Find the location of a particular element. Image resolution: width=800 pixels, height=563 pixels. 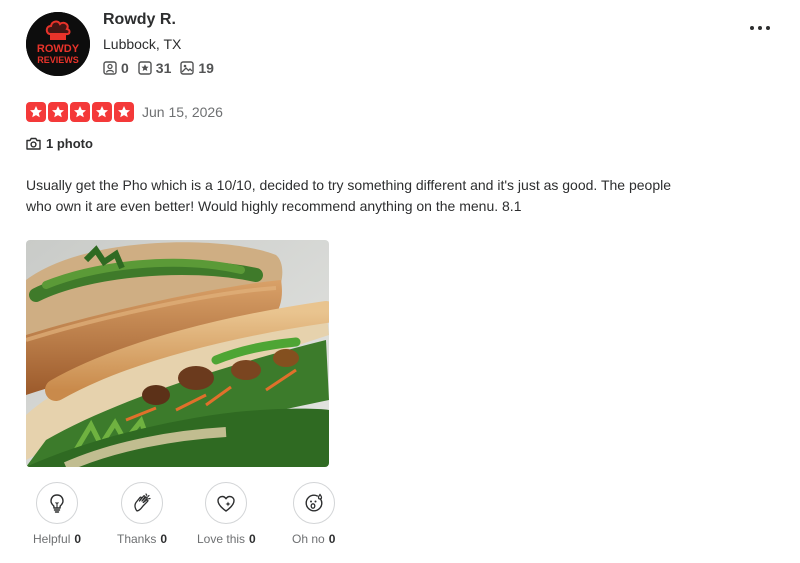

camera-icon is located at coordinates (33, 143).